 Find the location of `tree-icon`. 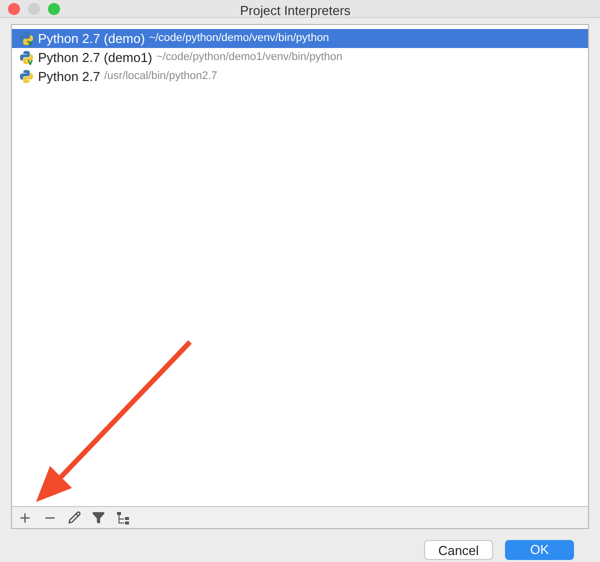

tree-icon is located at coordinates (123, 517).